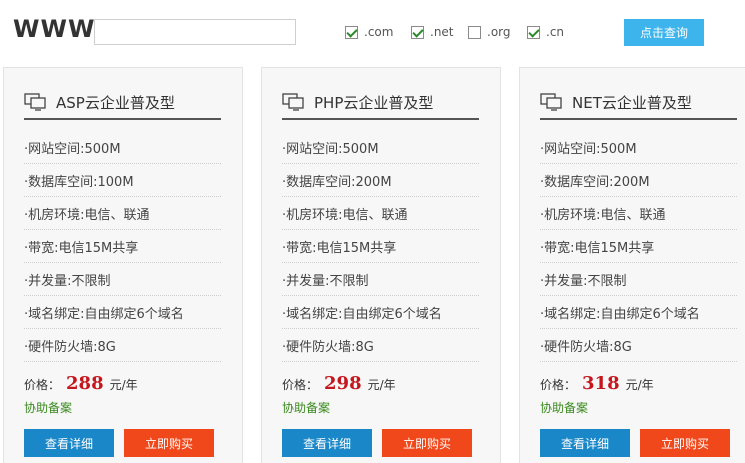 The image size is (745, 463). What do you see at coordinates (195, 32) in the screenshot?
I see `domain-search-input` at bounding box center [195, 32].